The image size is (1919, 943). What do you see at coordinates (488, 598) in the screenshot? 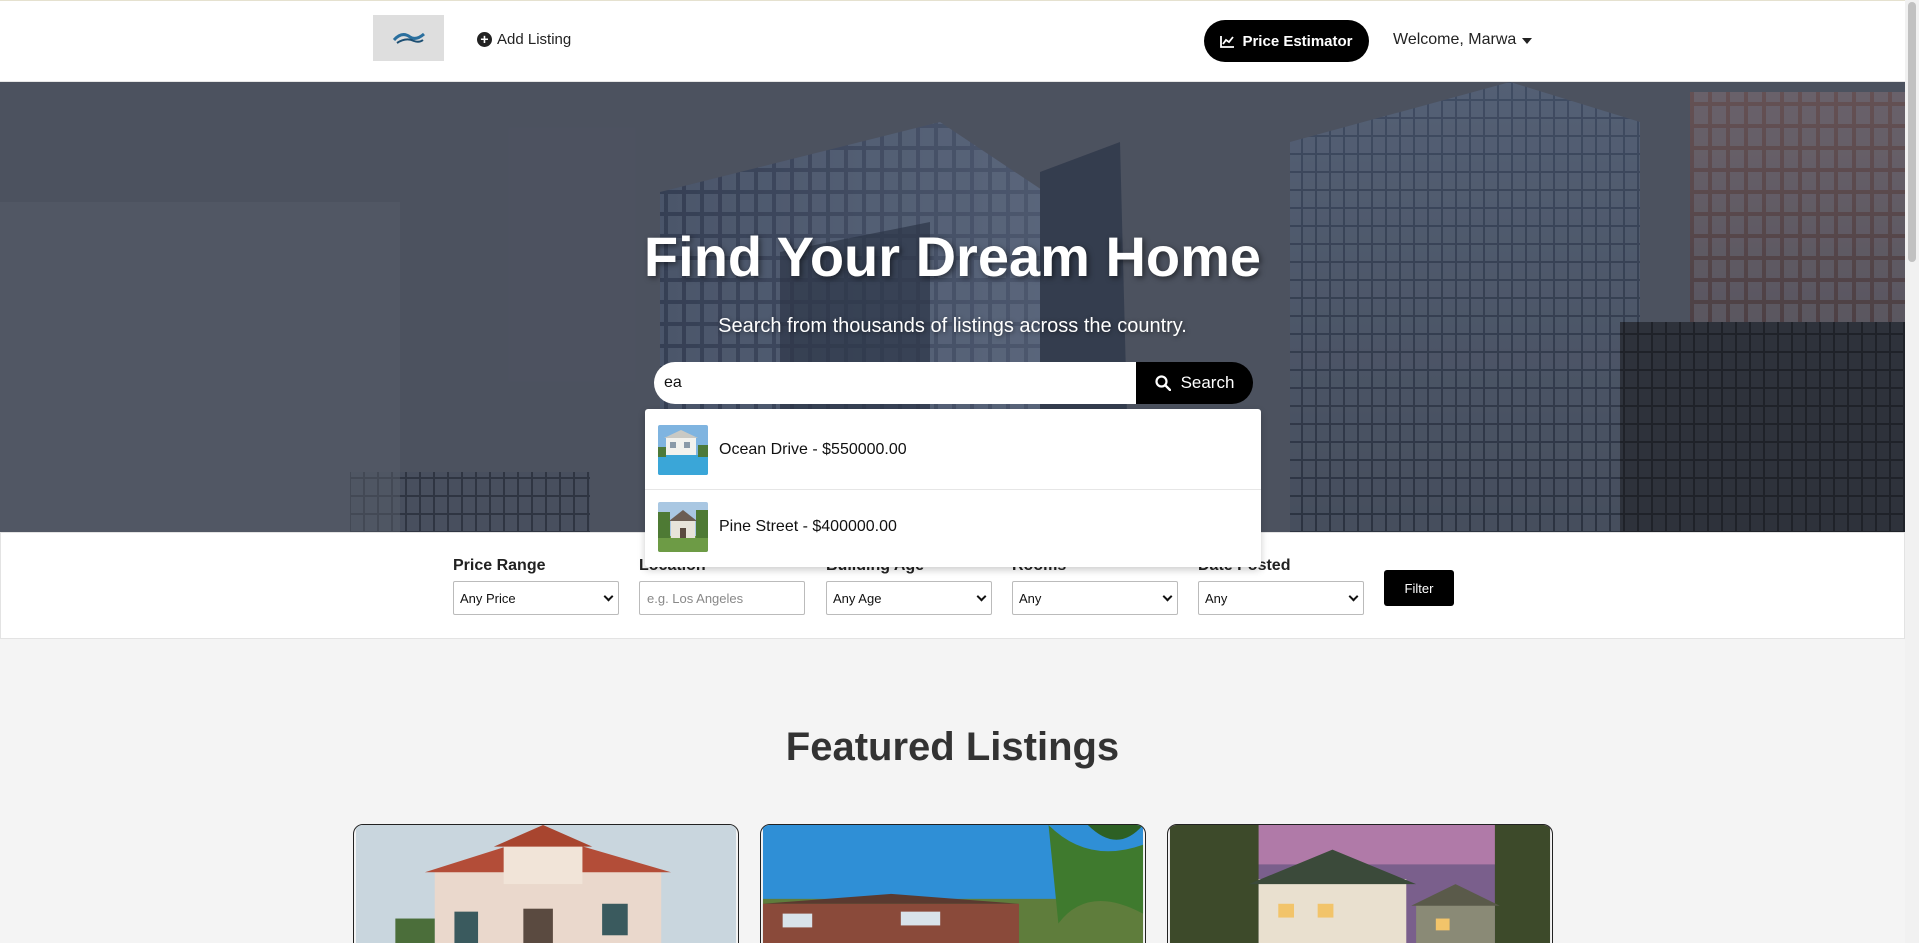
I see `price-range-value: Any Price` at bounding box center [488, 598].